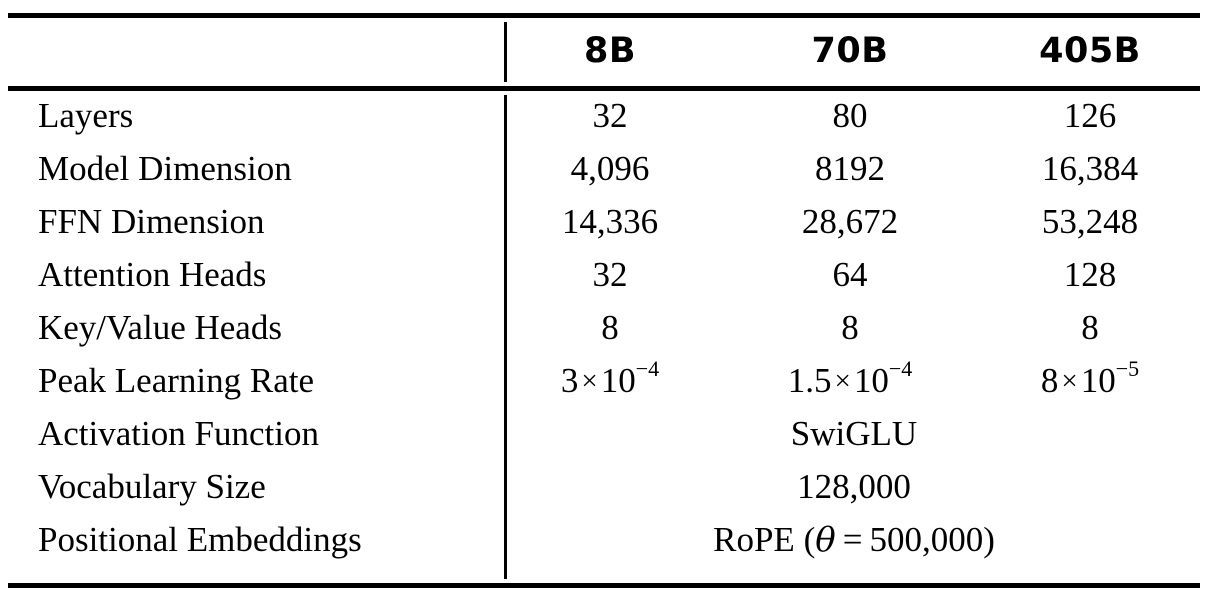 This screenshot has width=1208, height=603. Describe the element at coordinates (809, 380) in the screenshot. I see `lr-mantissa-70b: 1.5` at that location.